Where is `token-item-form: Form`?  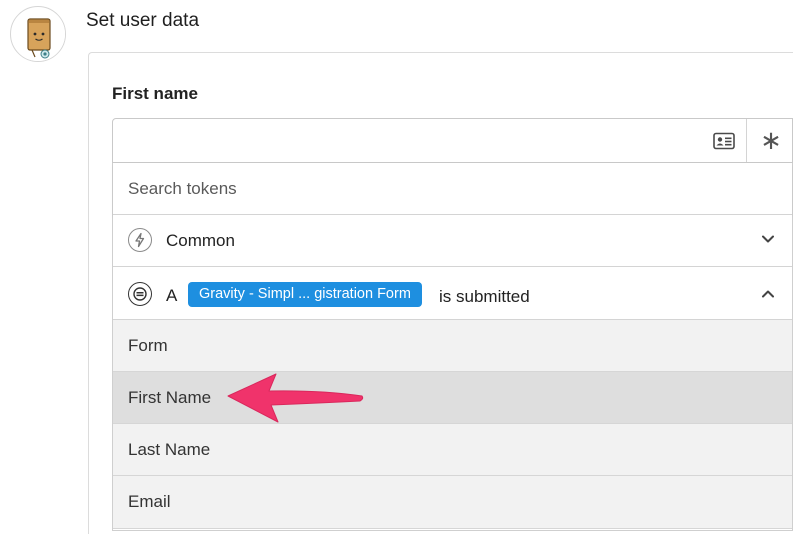
token-item-form: Form is located at coordinates (452, 346).